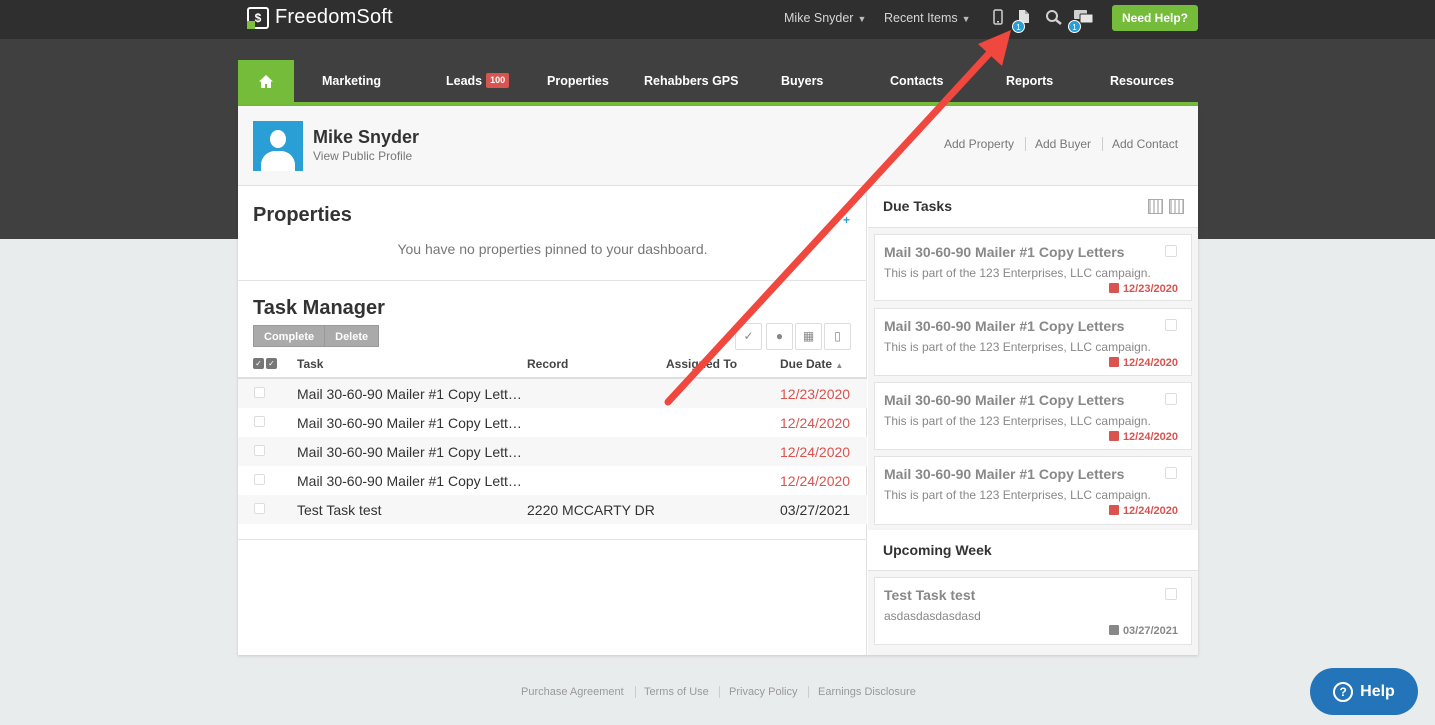 Image resolution: width=1435 pixels, height=725 pixels. I want to click on nav-label: Reports, so click(1030, 81).